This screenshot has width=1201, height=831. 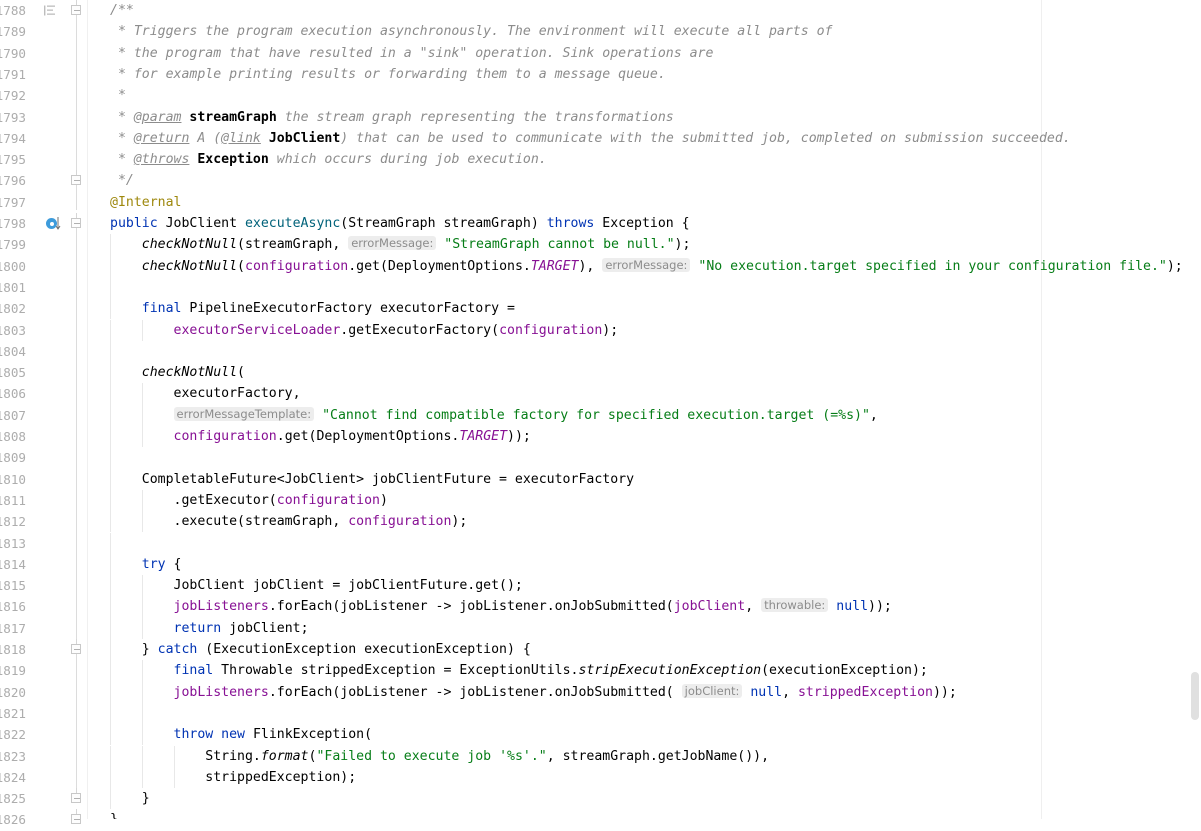 What do you see at coordinates (44, 756) in the screenshot?
I see `gutter-line: 1823` at bounding box center [44, 756].